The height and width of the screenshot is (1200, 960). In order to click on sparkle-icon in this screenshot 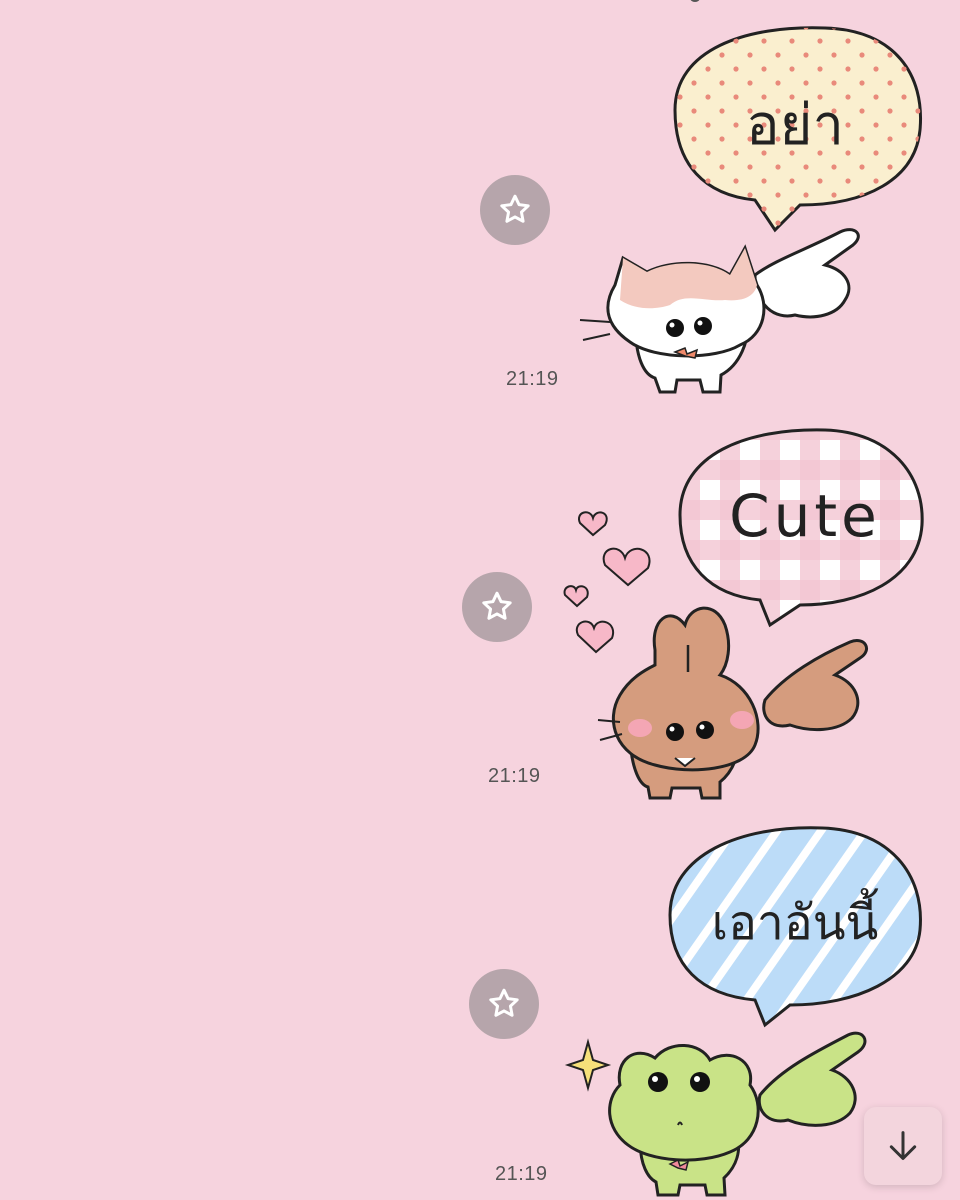, I will do `click(588, 1065)`.